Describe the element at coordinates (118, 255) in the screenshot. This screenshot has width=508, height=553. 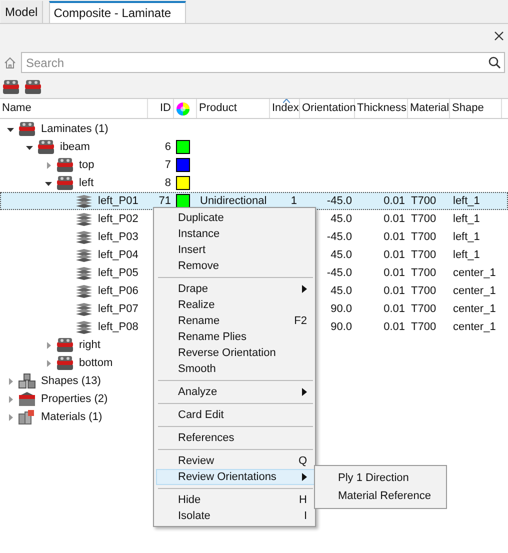
I see `node-name: left_P04` at that location.